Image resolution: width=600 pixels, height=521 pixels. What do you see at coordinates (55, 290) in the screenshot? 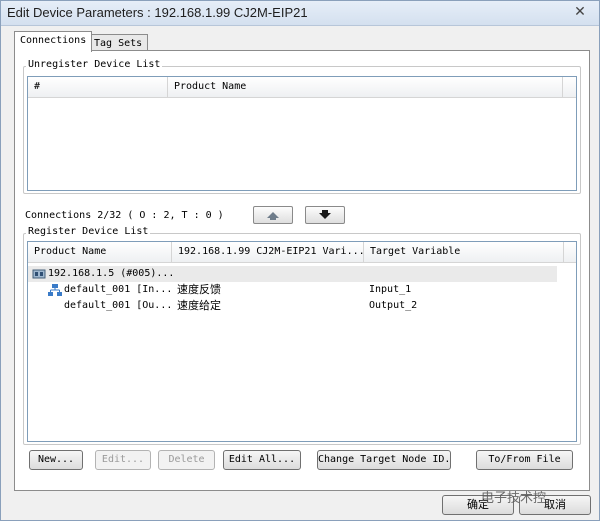
I see `tree-connection-icon` at bounding box center [55, 290].